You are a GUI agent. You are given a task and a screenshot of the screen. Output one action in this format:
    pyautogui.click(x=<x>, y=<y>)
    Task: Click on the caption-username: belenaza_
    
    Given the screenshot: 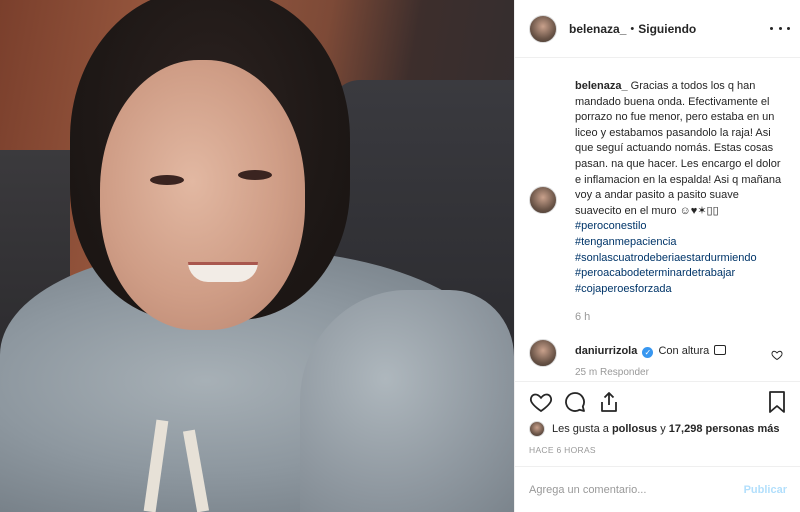 What is the action you would take?
    pyautogui.click(x=601, y=86)
    